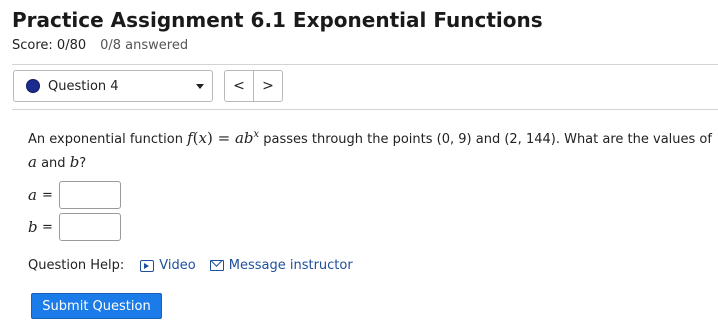 This screenshot has width=718, height=336. What do you see at coordinates (49, 45) in the screenshot?
I see `score-text: Score: 0/80` at bounding box center [49, 45].